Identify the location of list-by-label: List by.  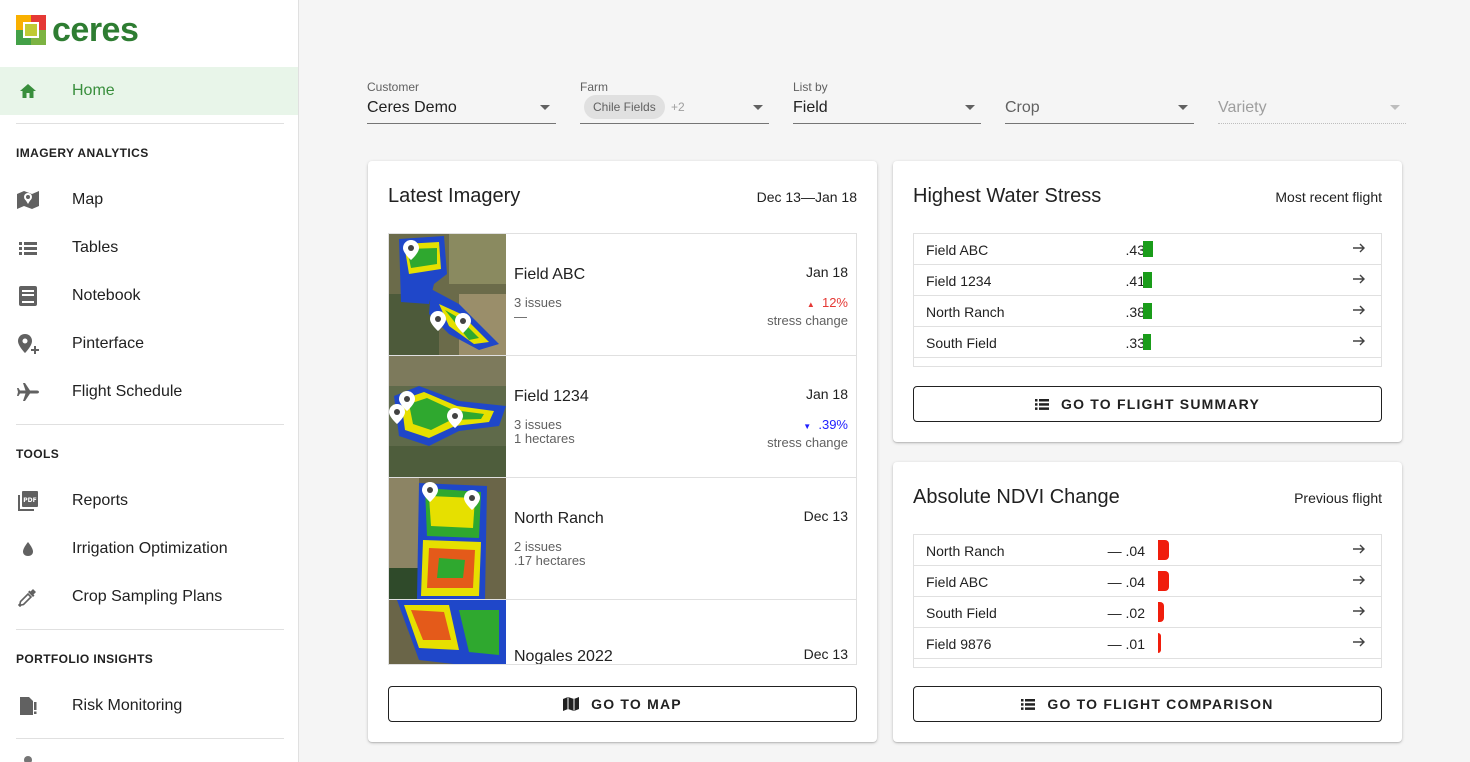
(810, 87).